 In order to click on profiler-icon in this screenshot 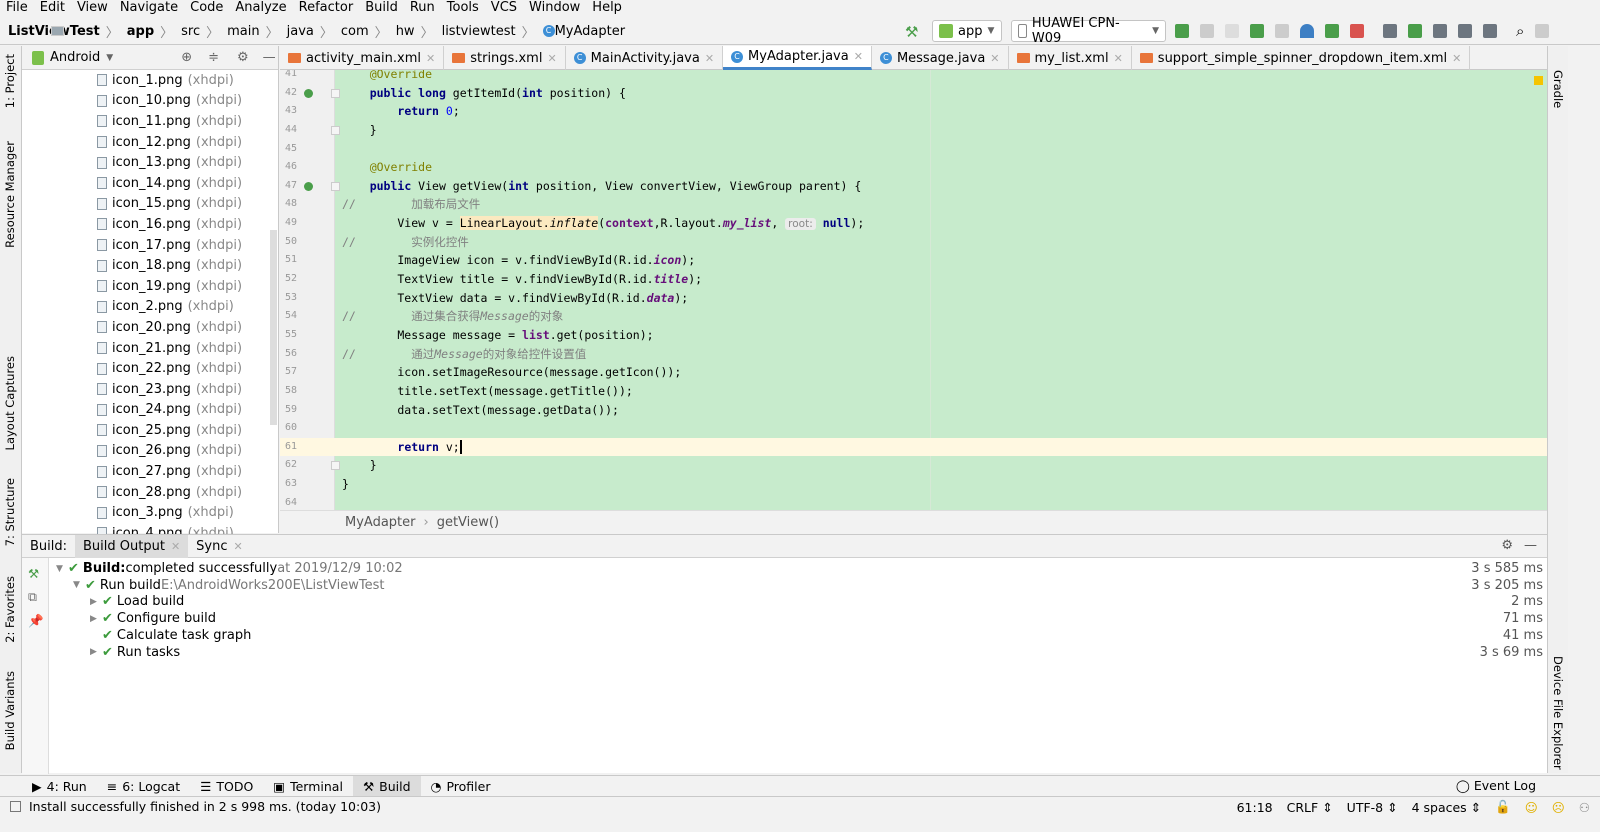, I will do `click(1307, 31)`.